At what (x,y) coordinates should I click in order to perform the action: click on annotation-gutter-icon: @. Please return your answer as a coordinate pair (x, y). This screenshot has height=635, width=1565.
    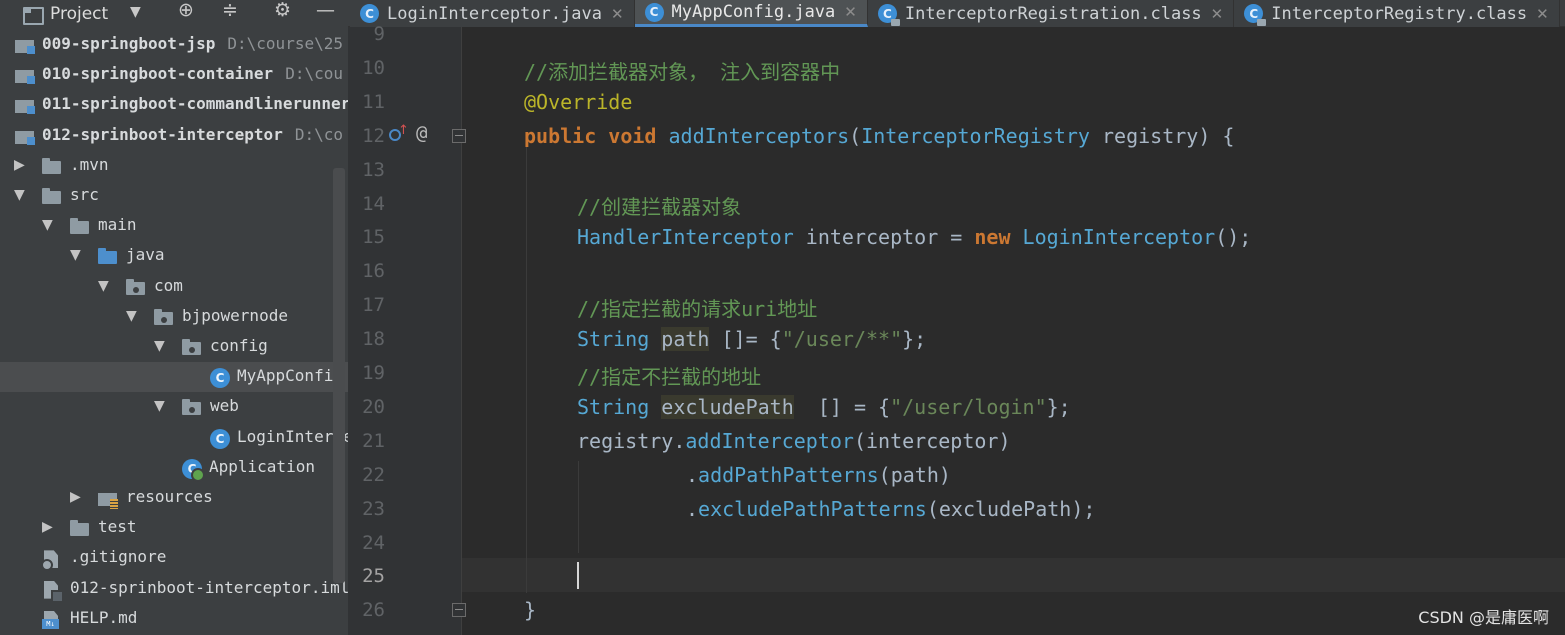
    Looking at the image, I should click on (421, 133).